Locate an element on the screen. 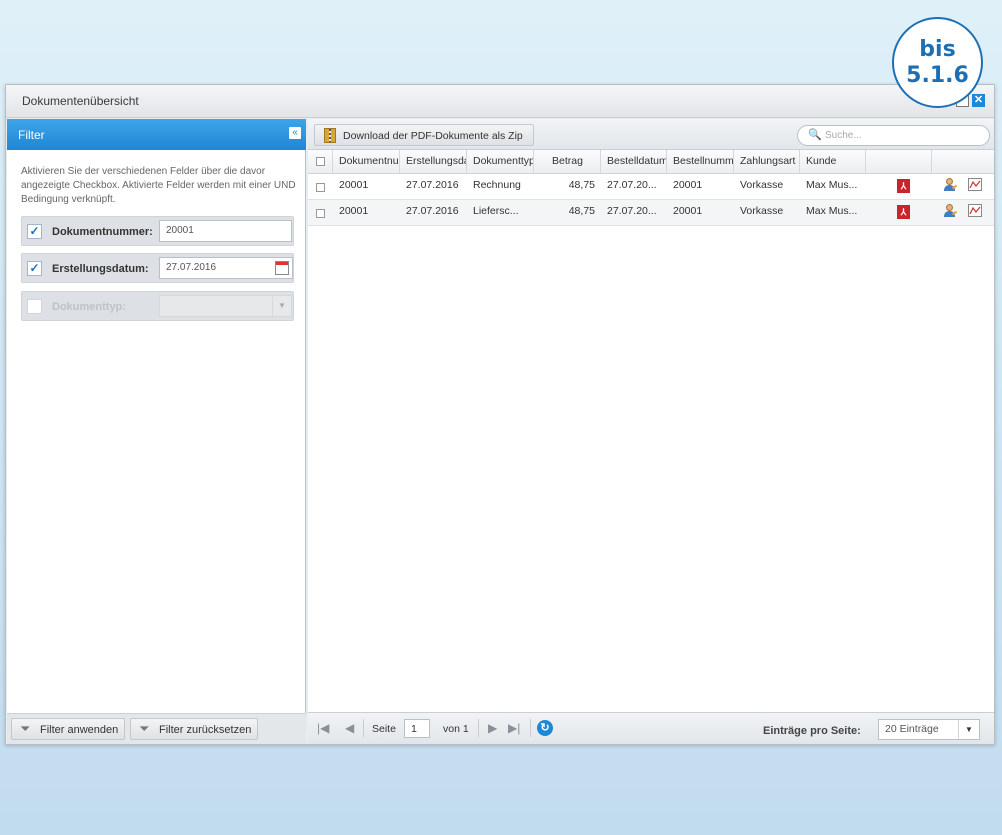 Image resolution: width=1002 pixels, height=835 pixels. document-number-checkbox: ✓ is located at coordinates (34, 231).